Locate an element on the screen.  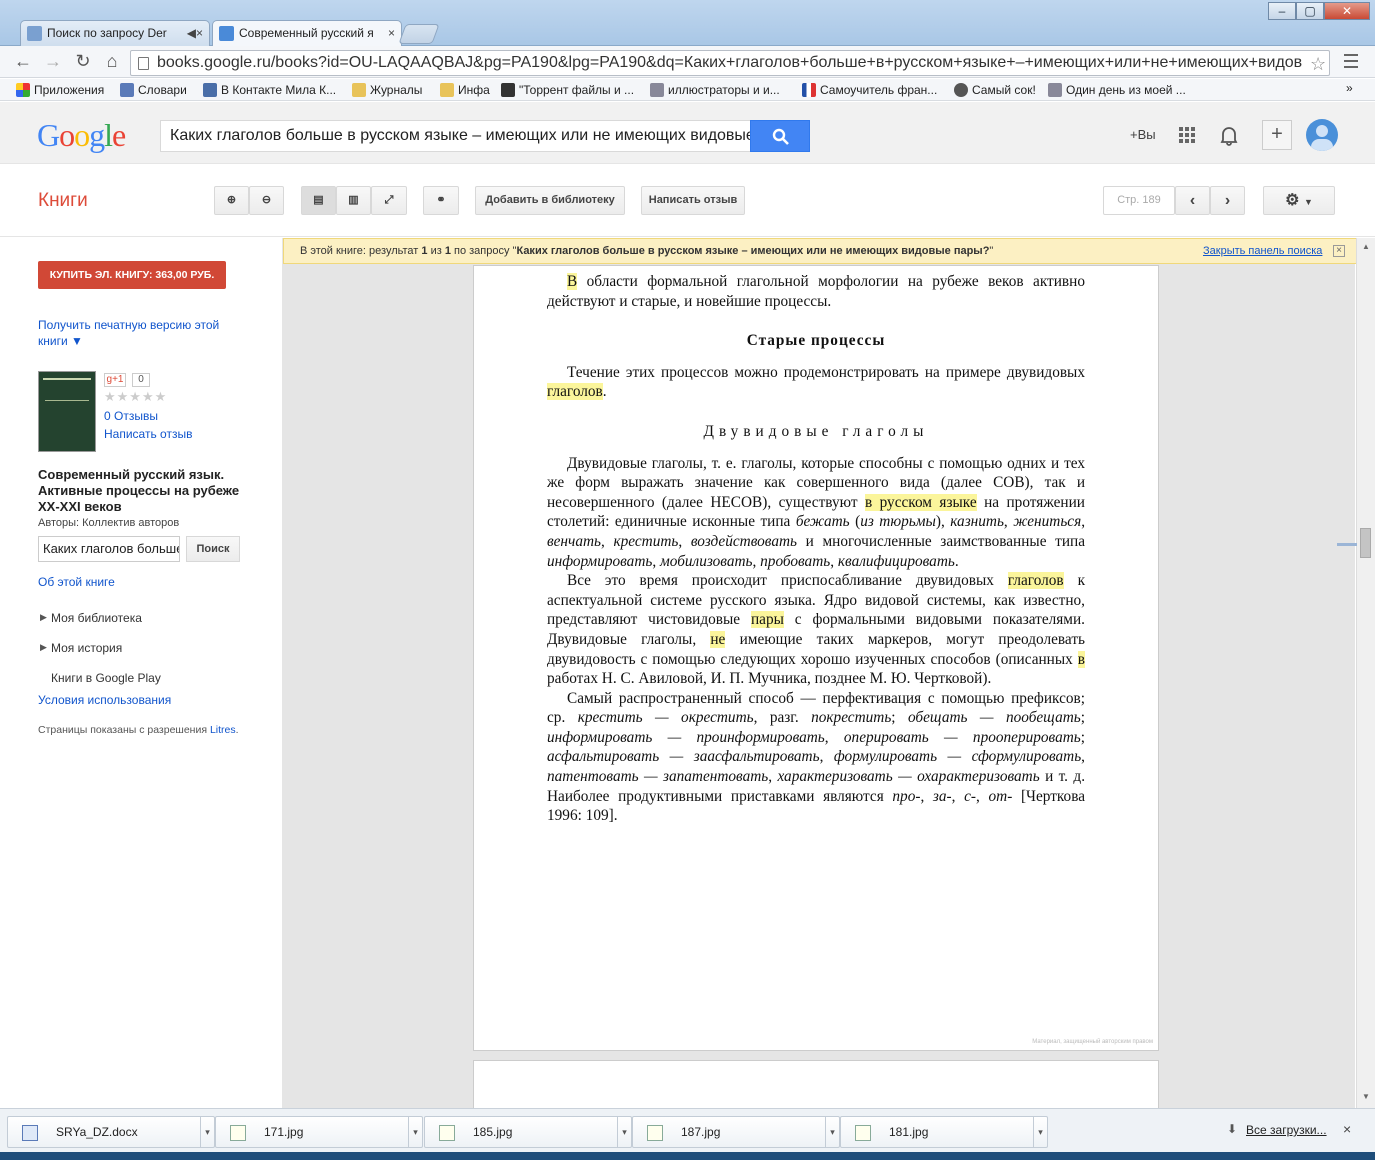
new-tab-button is located at coordinates (419, 34).